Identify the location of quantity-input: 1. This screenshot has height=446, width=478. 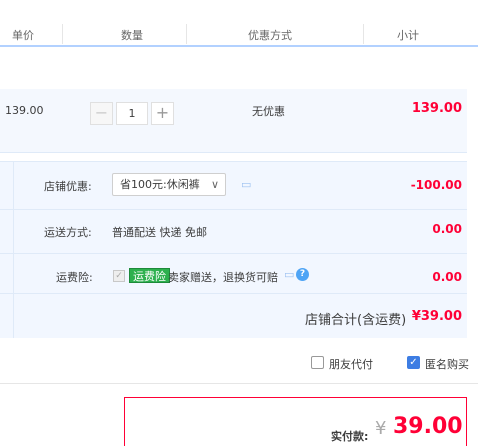
(132, 113).